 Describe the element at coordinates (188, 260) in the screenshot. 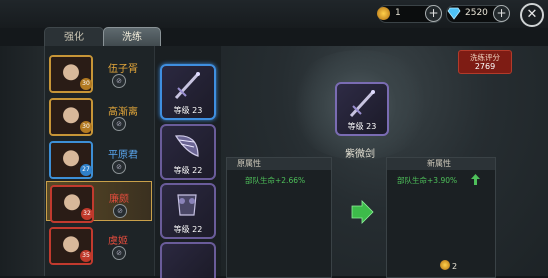

I see `item-slot` at that location.